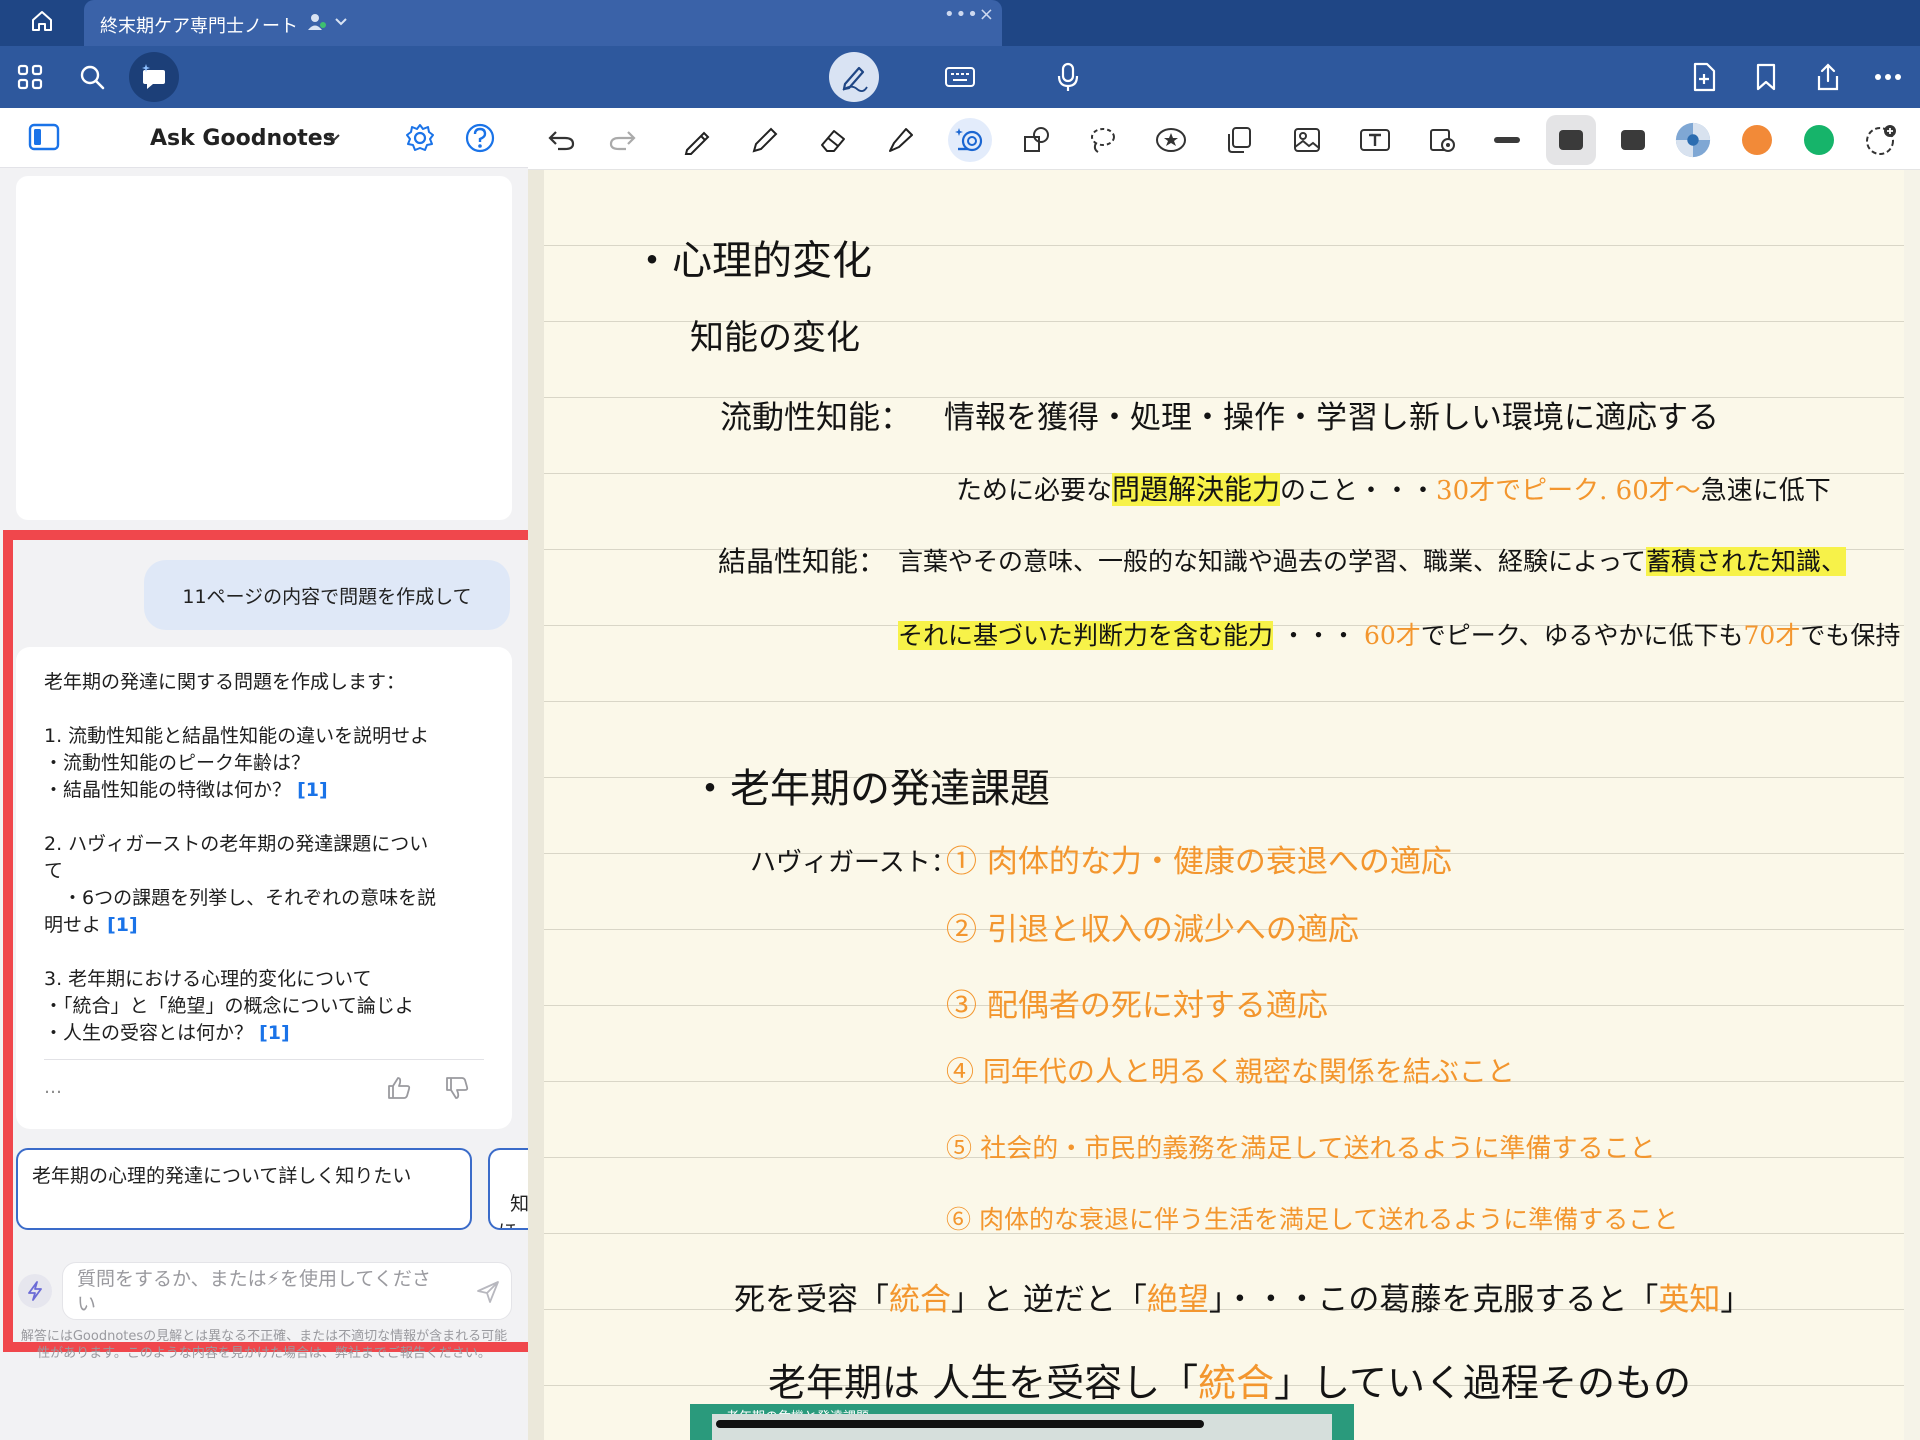 This screenshot has height=1440, width=1920. What do you see at coordinates (1881, 140) in the screenshot?
I see `add-color-icon` at bounding box center [1881, 140].